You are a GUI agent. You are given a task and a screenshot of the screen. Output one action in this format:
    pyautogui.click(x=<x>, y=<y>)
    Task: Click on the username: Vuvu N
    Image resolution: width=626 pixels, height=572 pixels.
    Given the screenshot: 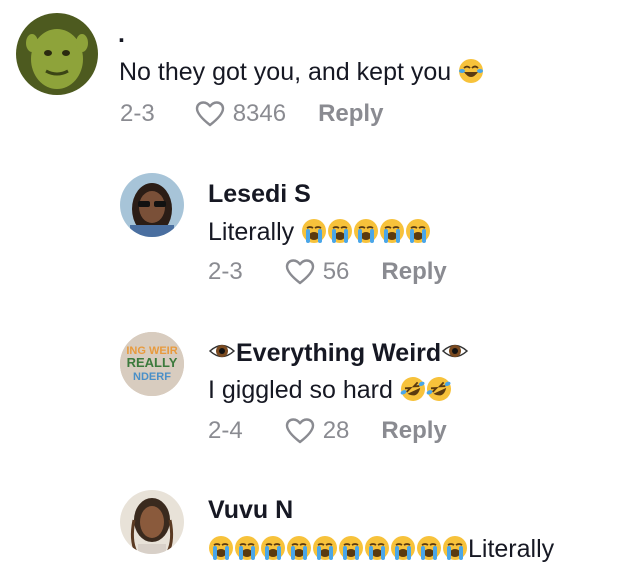 What is the action you would take?
    pyautogui.click(x=250, y=510)
    